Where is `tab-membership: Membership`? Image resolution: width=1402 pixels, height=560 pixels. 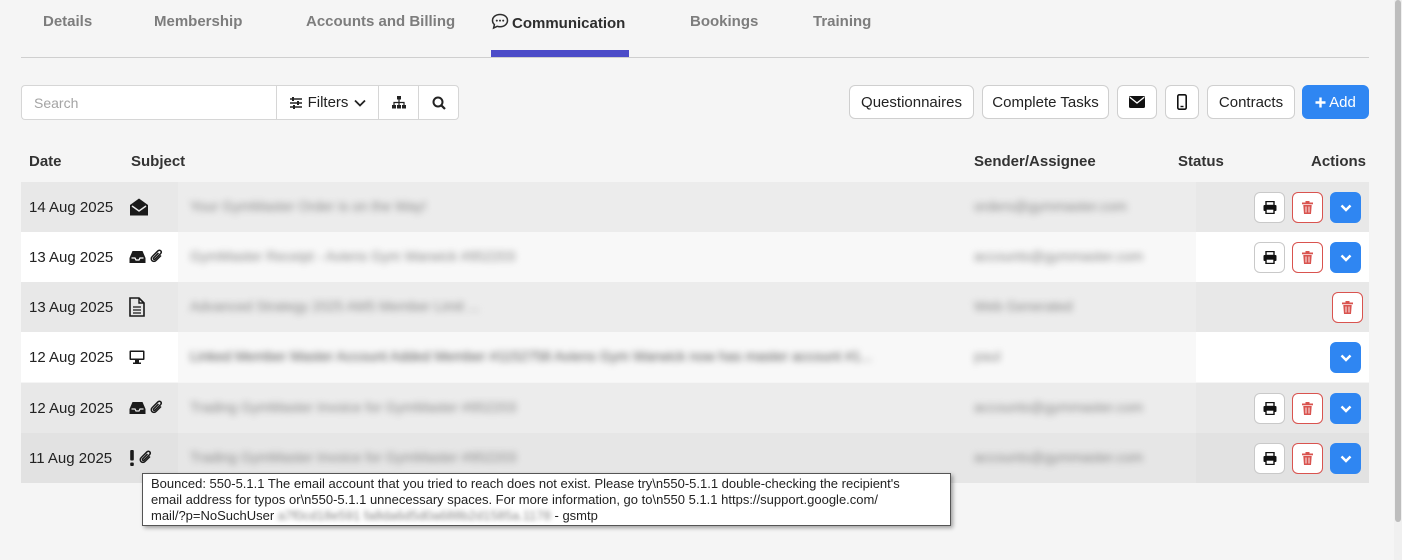 tab-membership: Membership is located at coordinates (198, 23).